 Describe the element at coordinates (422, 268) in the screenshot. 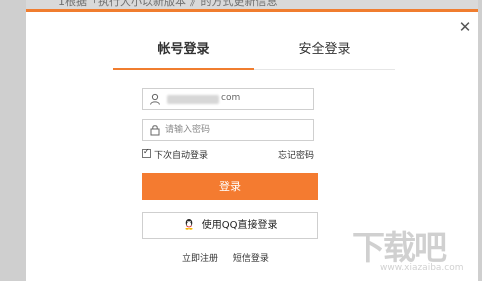

I see `watermark-url: www.xiazaiba.com` at that location.